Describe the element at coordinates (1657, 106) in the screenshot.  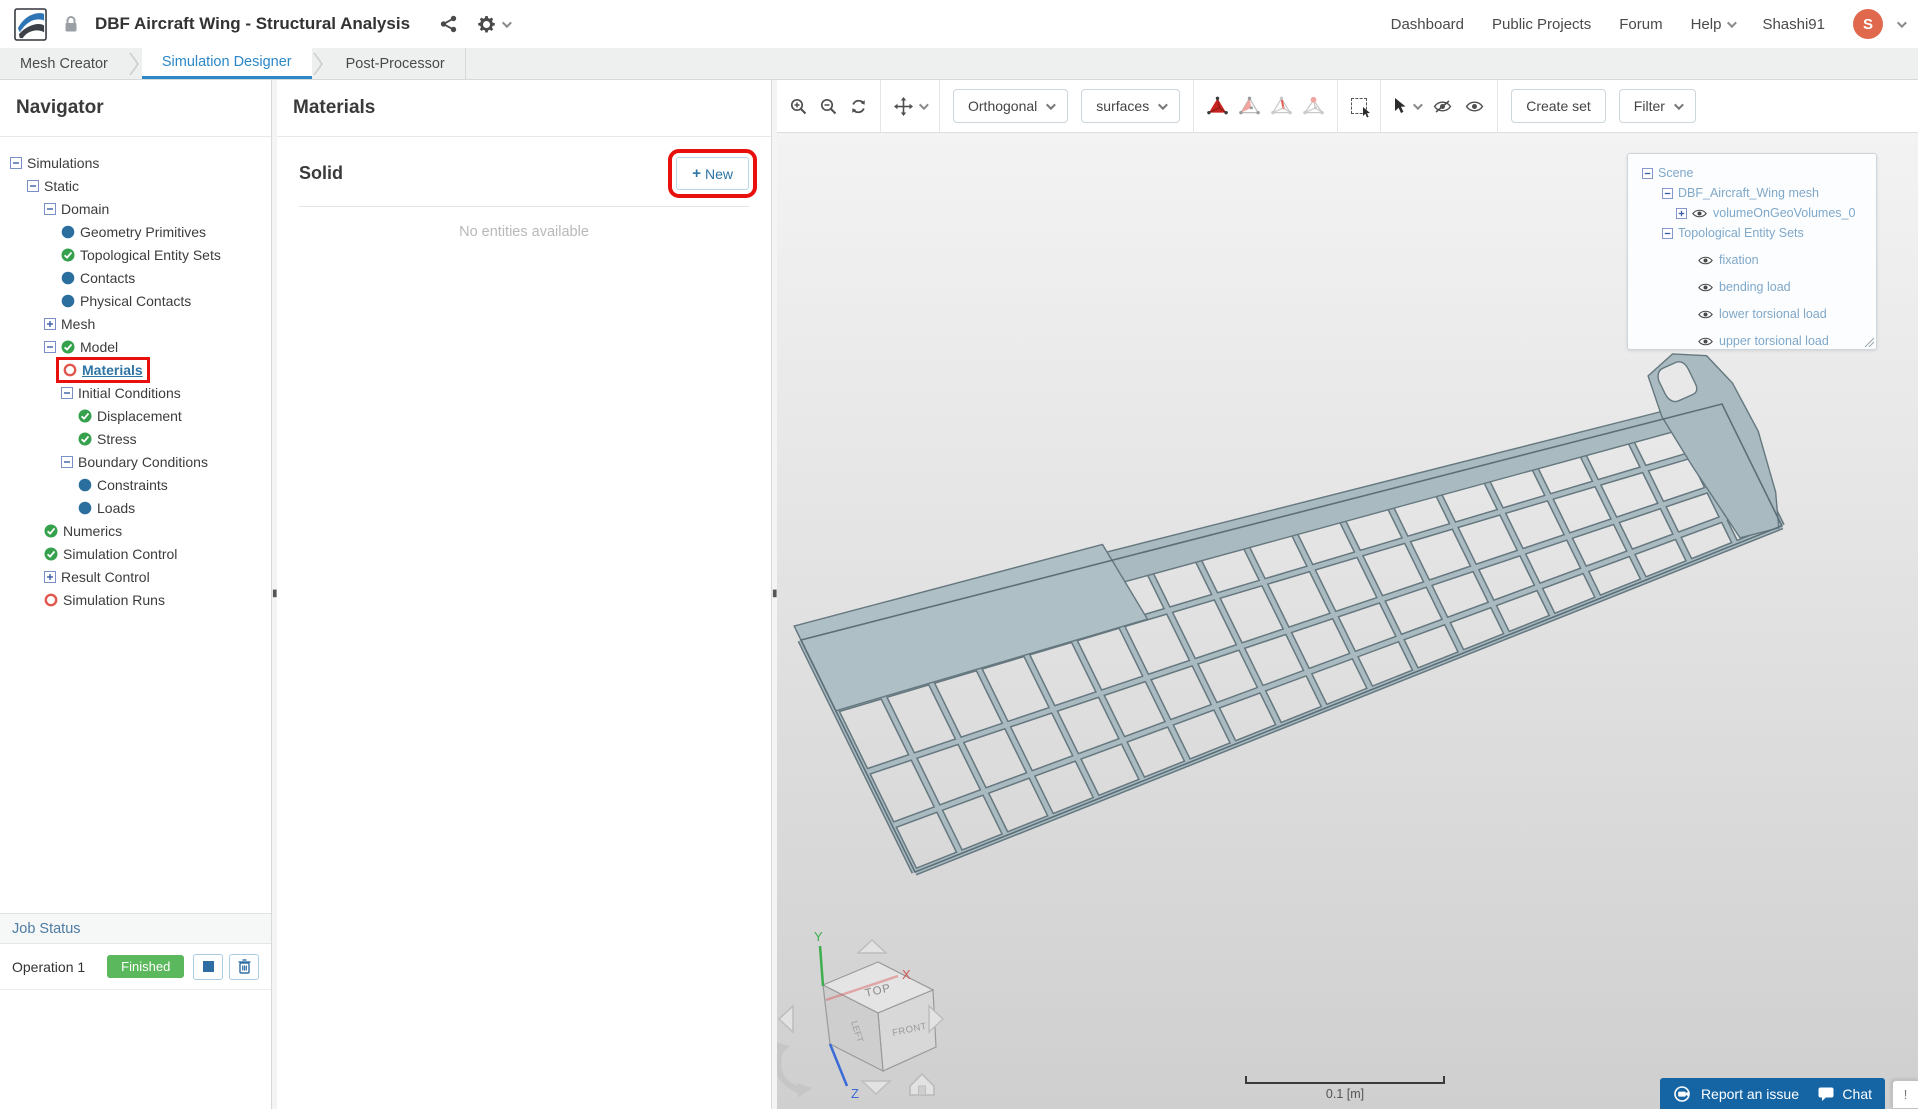
I see `filter-dropdown: Filter` at that location.